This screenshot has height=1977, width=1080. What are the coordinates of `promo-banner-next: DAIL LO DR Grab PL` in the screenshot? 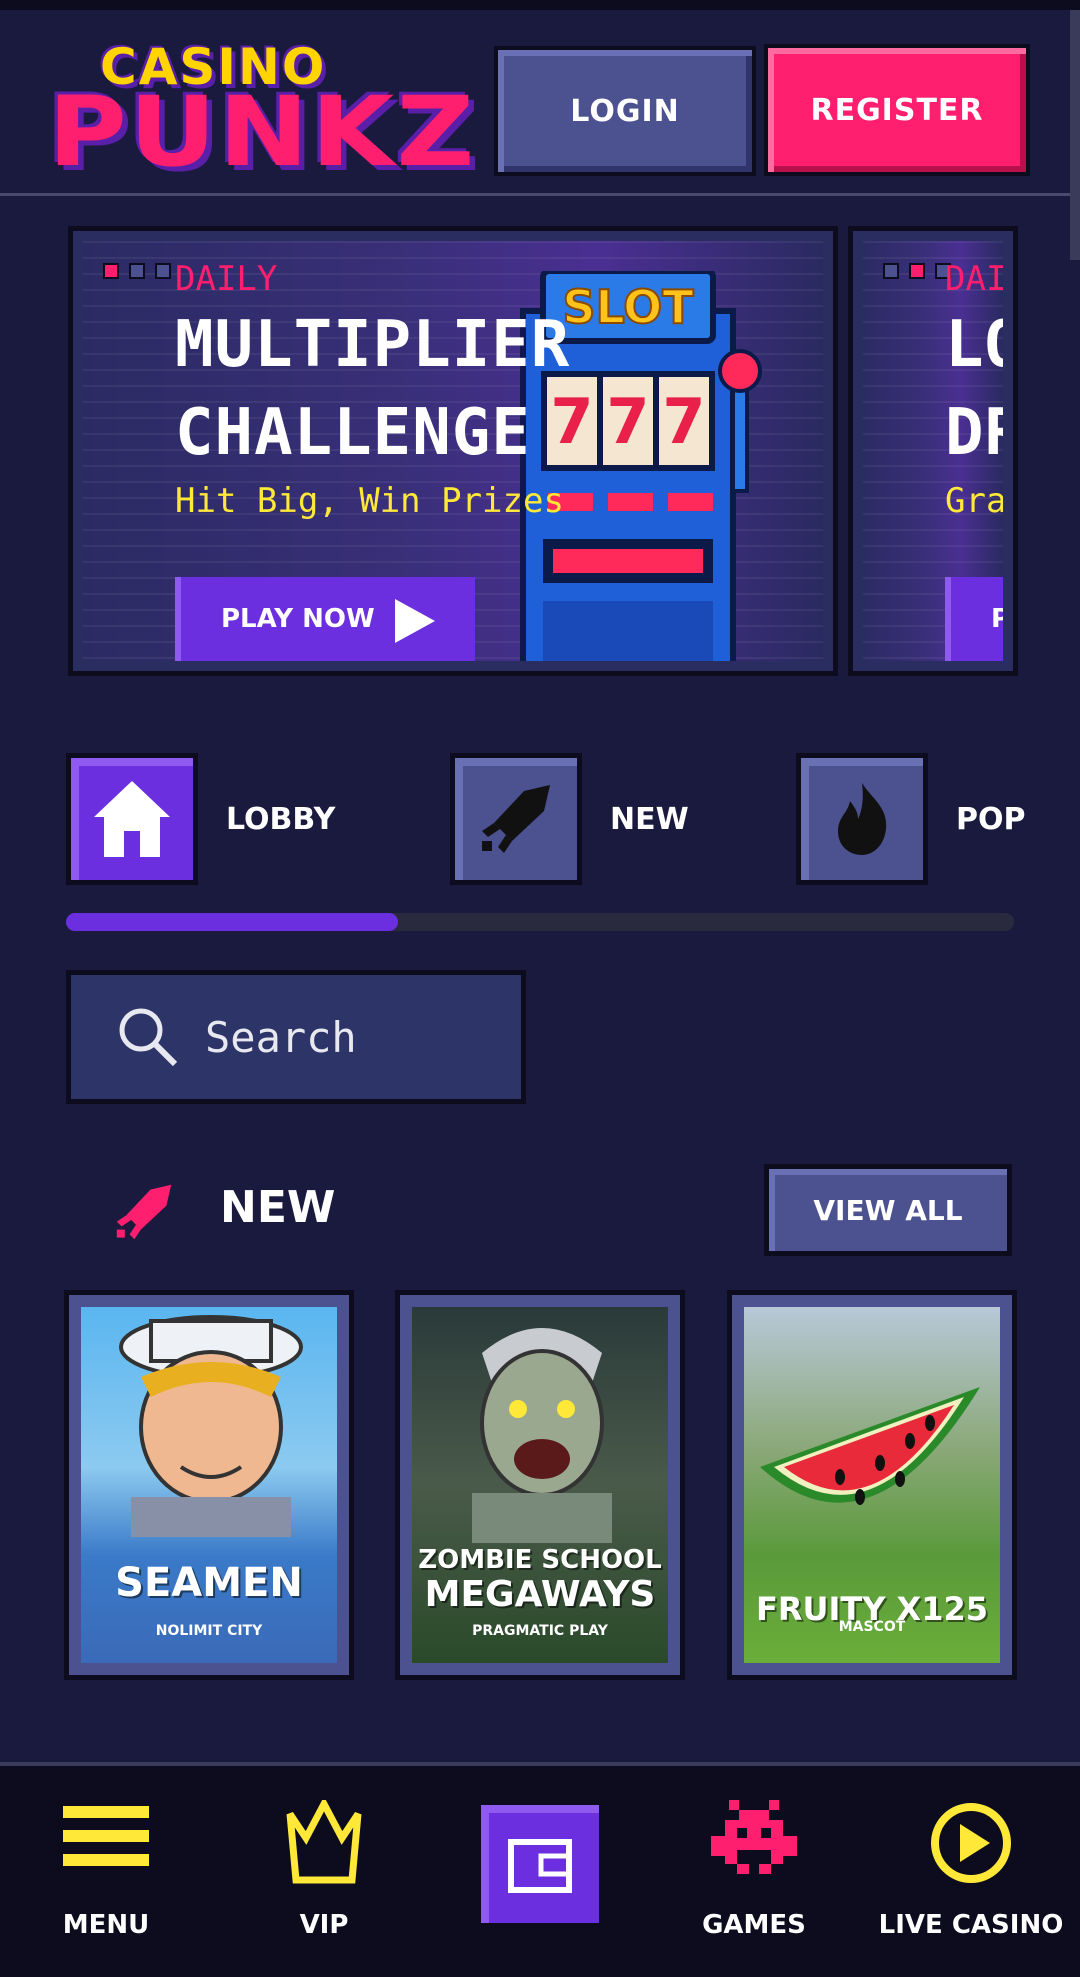 It's located at (933, 451).